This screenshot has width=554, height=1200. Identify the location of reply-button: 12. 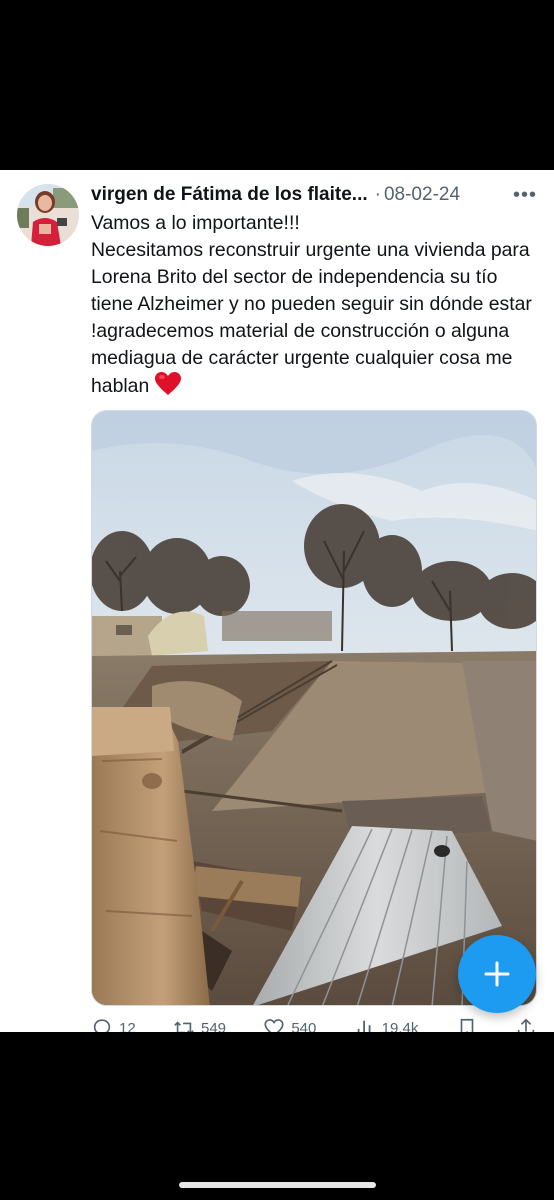
(113, 1024).